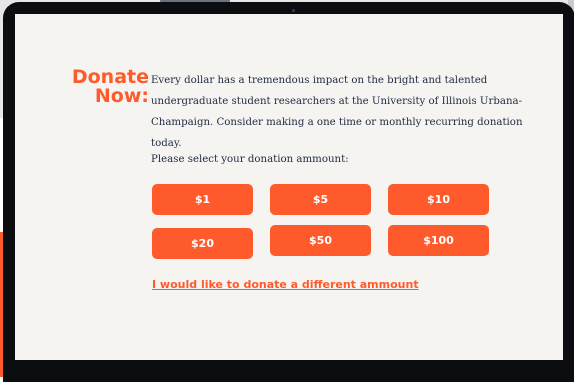 This screenshot has height=382, width=574. What do you see at coordinates (438, 240) in the screenshot?
I see `amount-button-100: $100` at bounding box center [438, 240].